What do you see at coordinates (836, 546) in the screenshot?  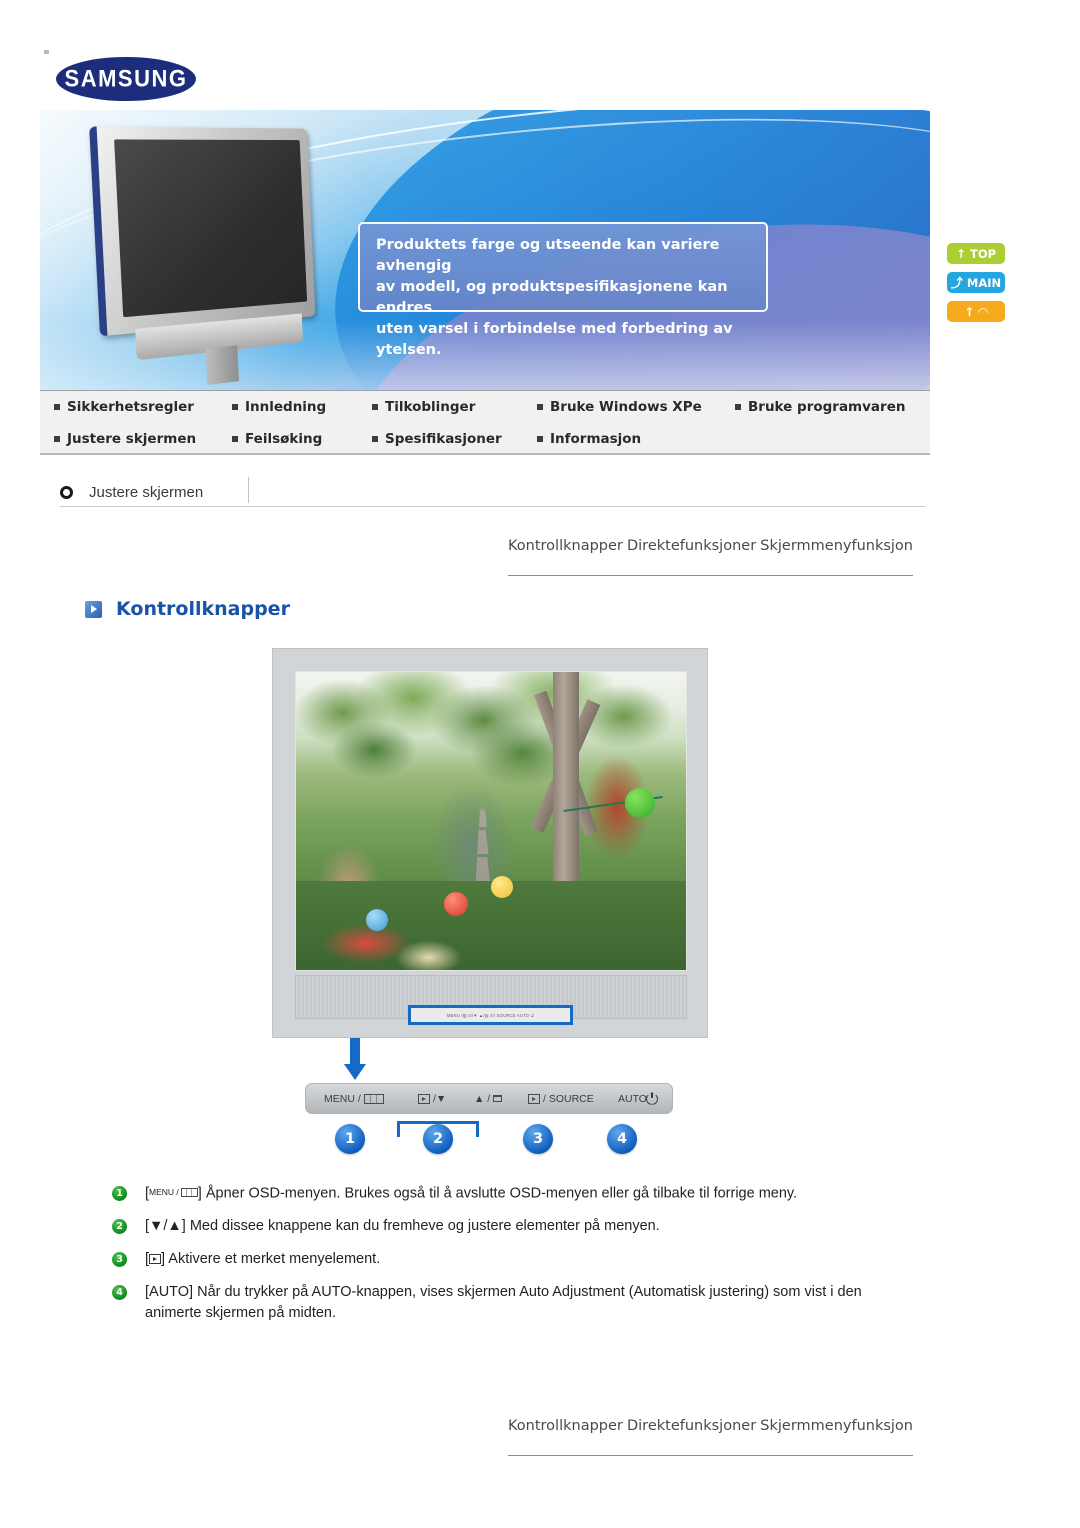 I see `tab-skjermmenyfunksjon: Skjermmenyfunksjon` at bounding box center [836, 546].